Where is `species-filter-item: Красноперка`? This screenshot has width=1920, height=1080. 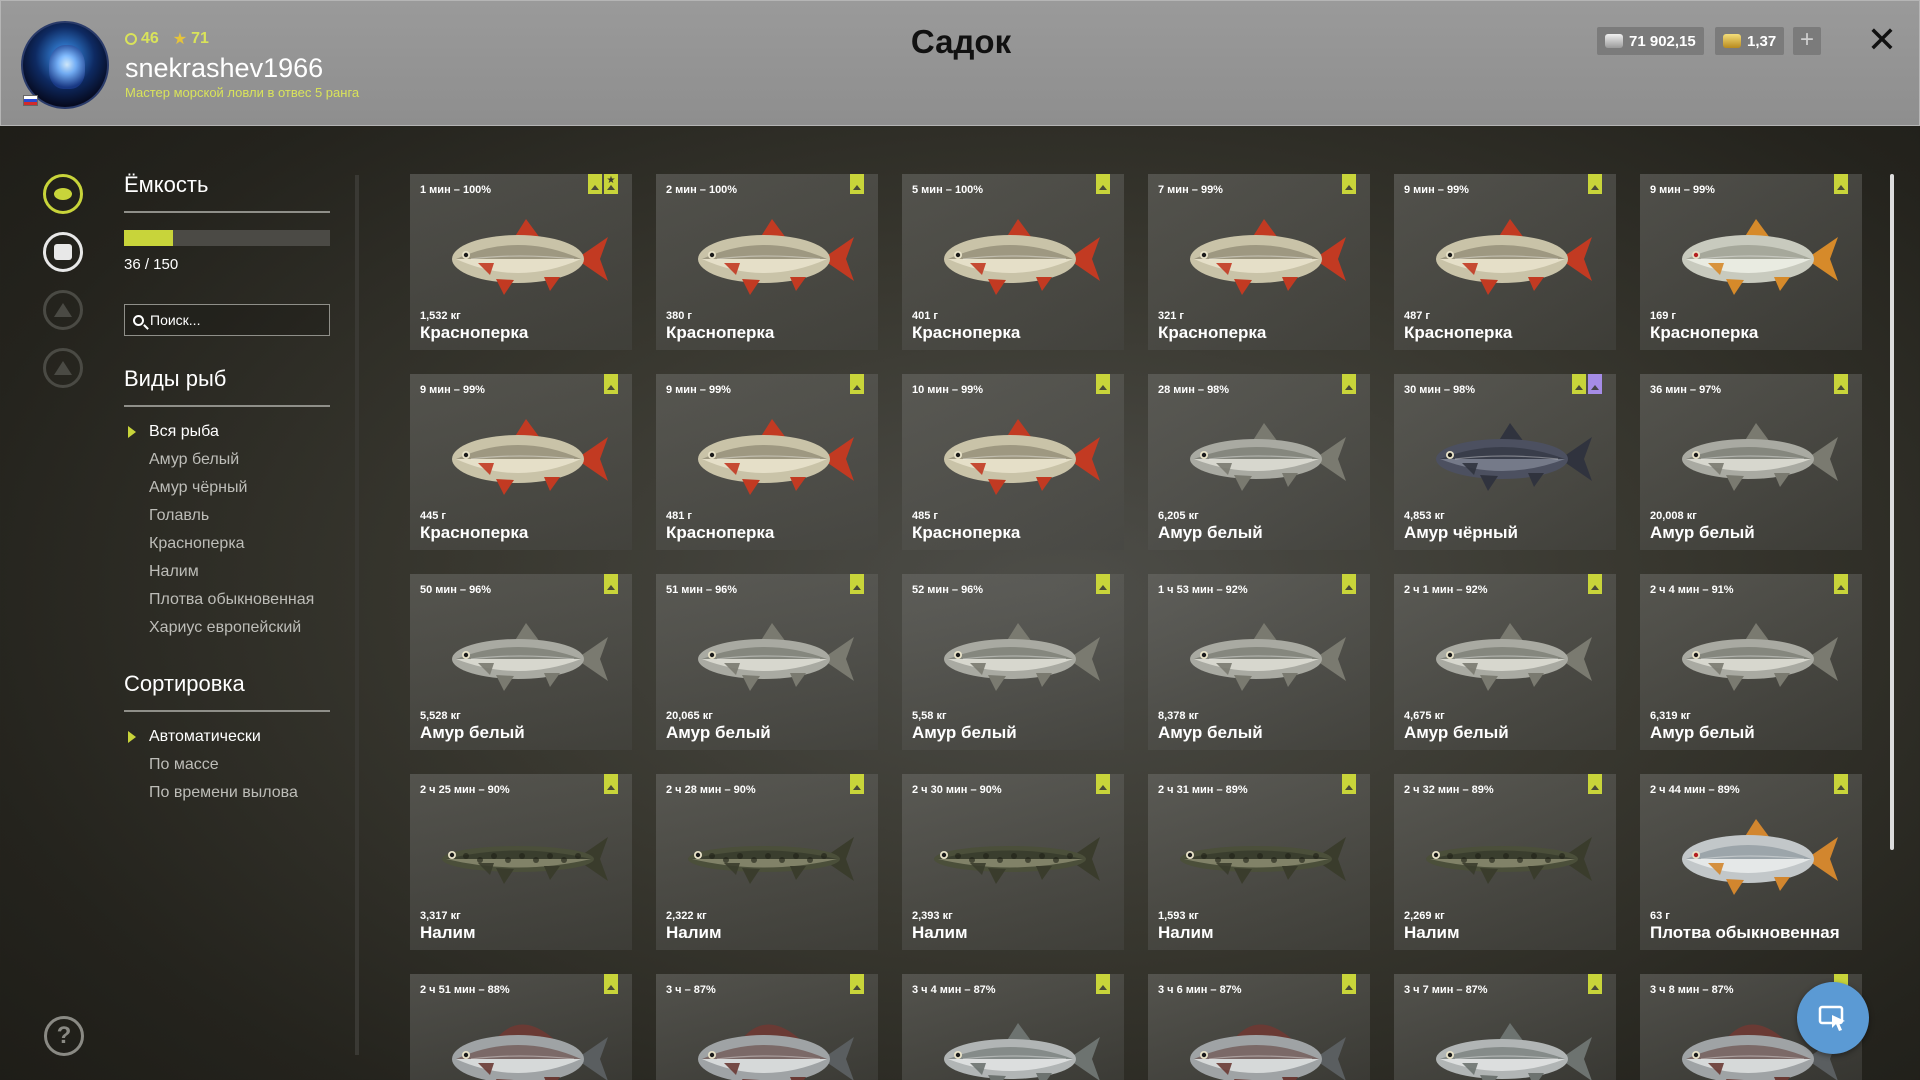
species-filter-item: Красноперка is located at coordinates (219, 544).